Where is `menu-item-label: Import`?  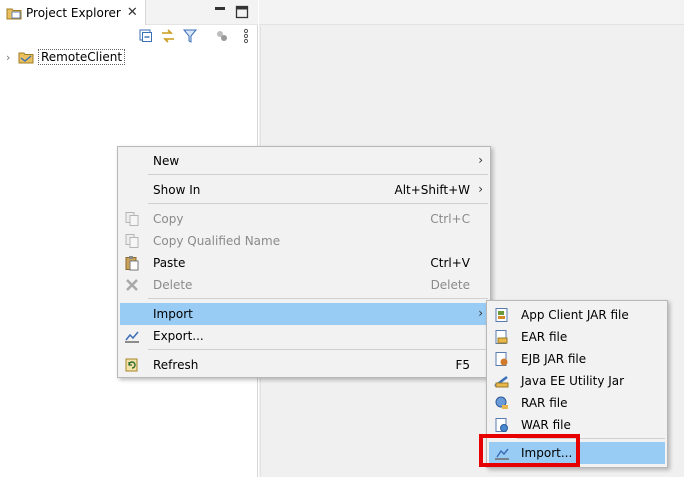
menu-item-label: Import is located at coordinates (173, 314).